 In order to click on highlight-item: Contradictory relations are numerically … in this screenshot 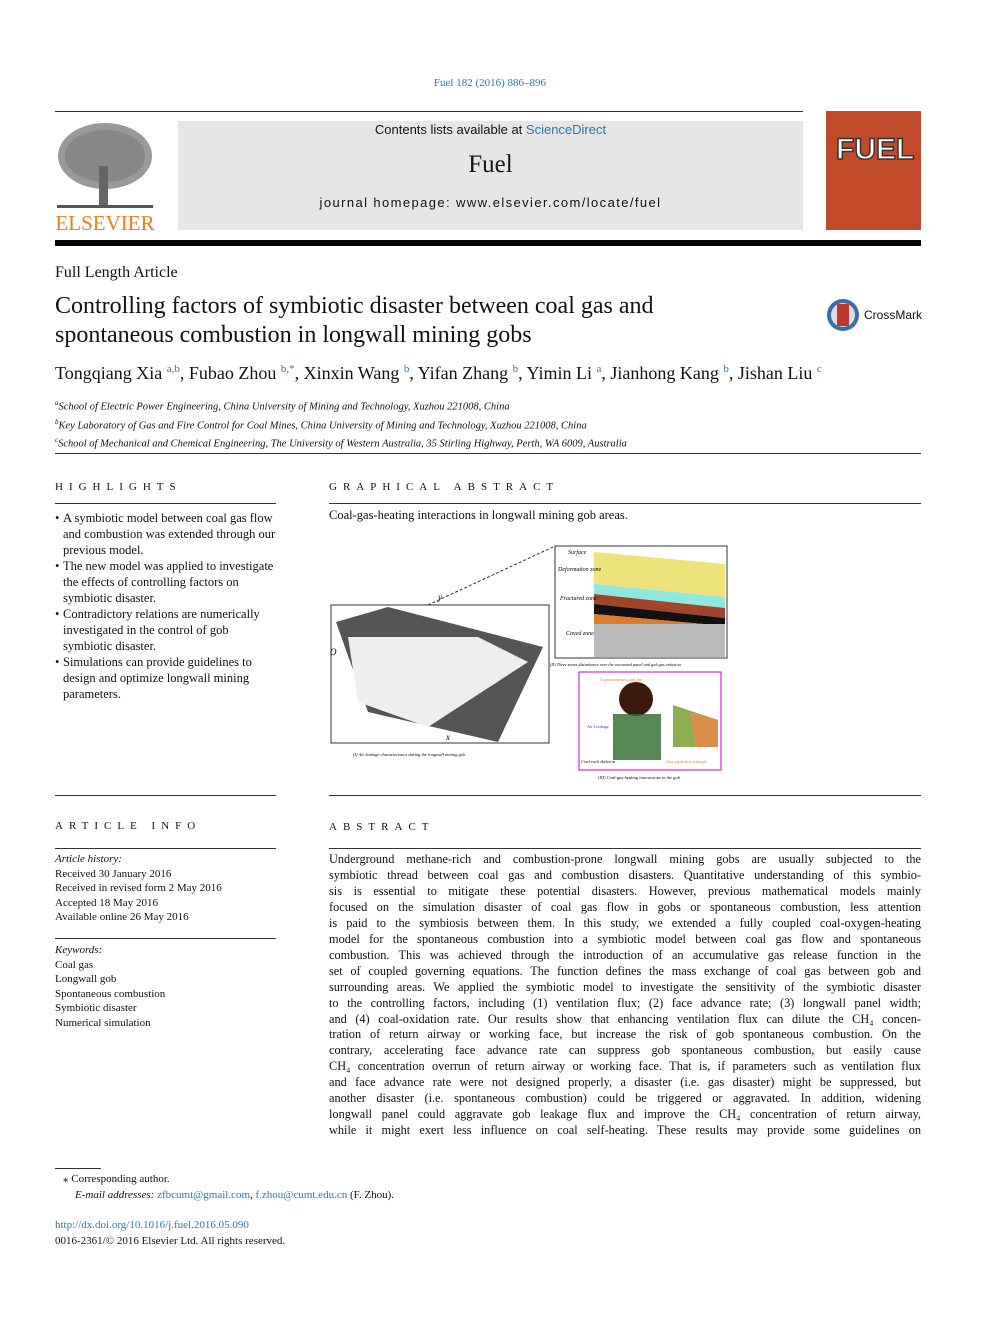, I will do `click(166, 630)`.